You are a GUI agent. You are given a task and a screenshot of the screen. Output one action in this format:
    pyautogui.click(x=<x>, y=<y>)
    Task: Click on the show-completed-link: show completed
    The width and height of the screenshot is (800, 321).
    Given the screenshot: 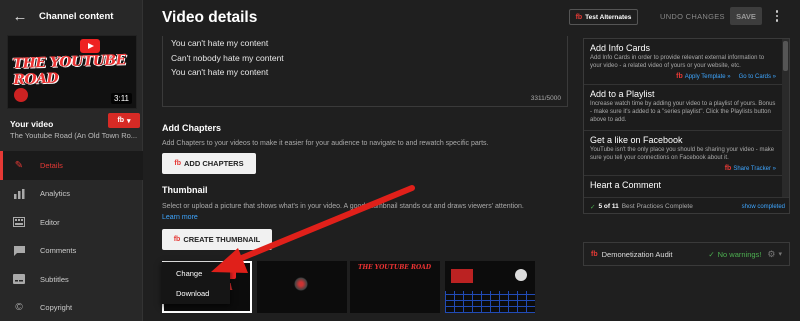 What is the action you would take?
    pyautogui.click(x=763, y=207)
    